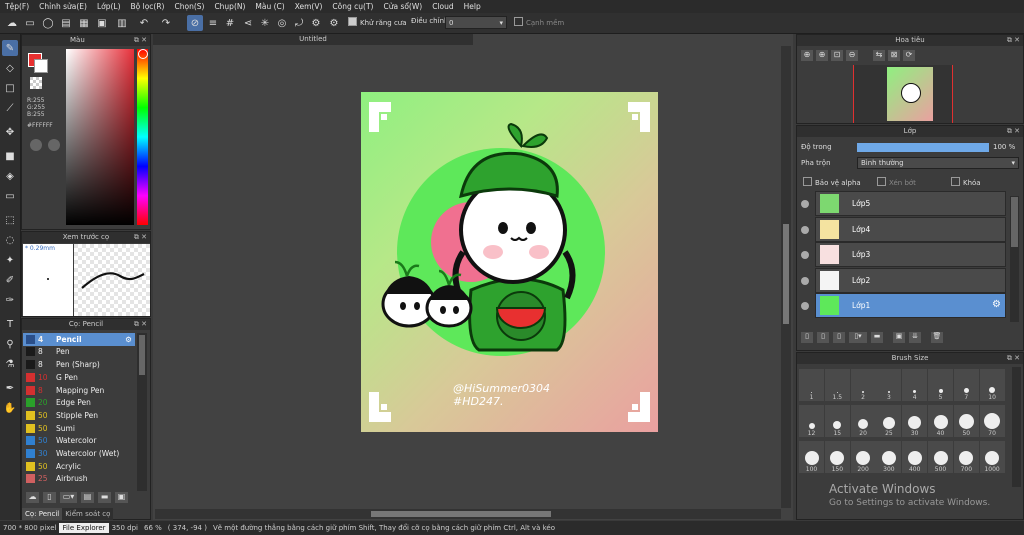 This screenshot has width=1024, height=535. I want to click on brush-item: 8 Mapping Pen, so click(79, 390).